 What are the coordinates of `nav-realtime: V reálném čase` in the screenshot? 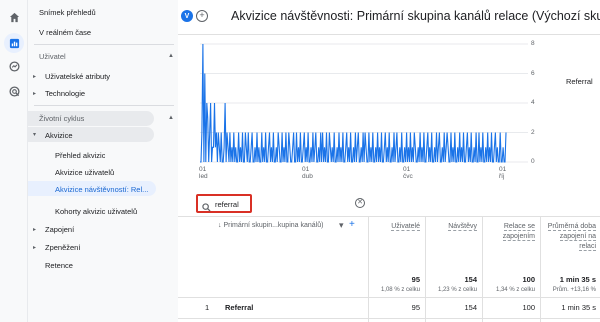 It's located at (65, 32).